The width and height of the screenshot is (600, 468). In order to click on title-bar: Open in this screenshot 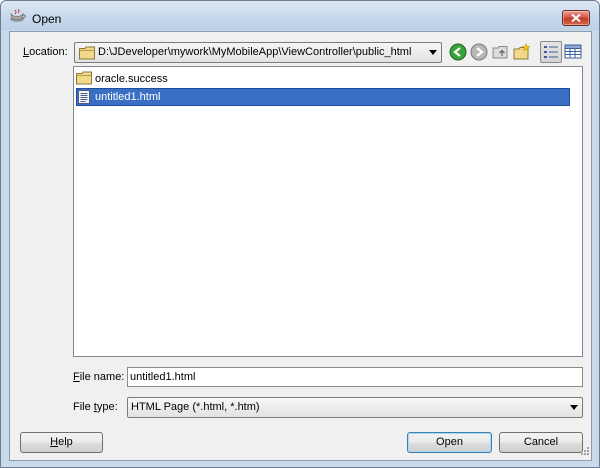, I will do `click(300, 15)`.